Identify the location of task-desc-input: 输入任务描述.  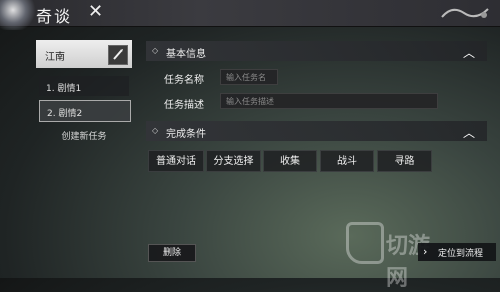
(329, 101).